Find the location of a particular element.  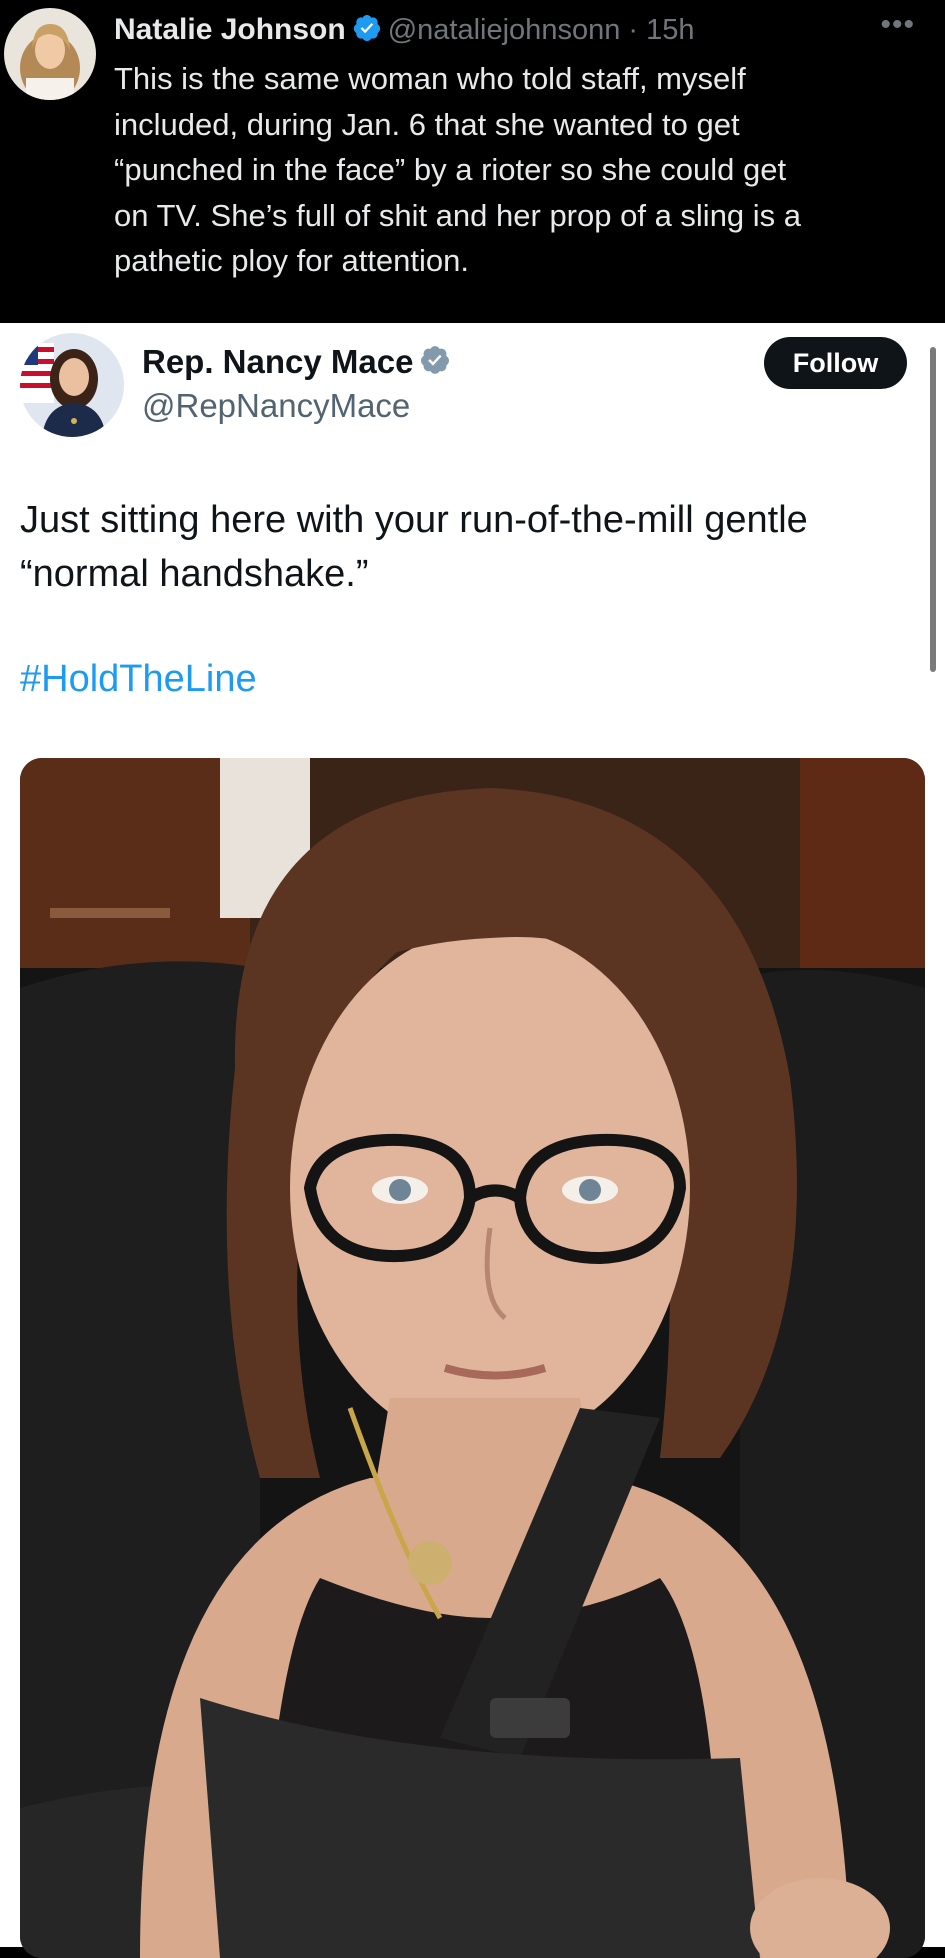

text-line: pathetic ploy for attention. is located at coordinates (292, 260).